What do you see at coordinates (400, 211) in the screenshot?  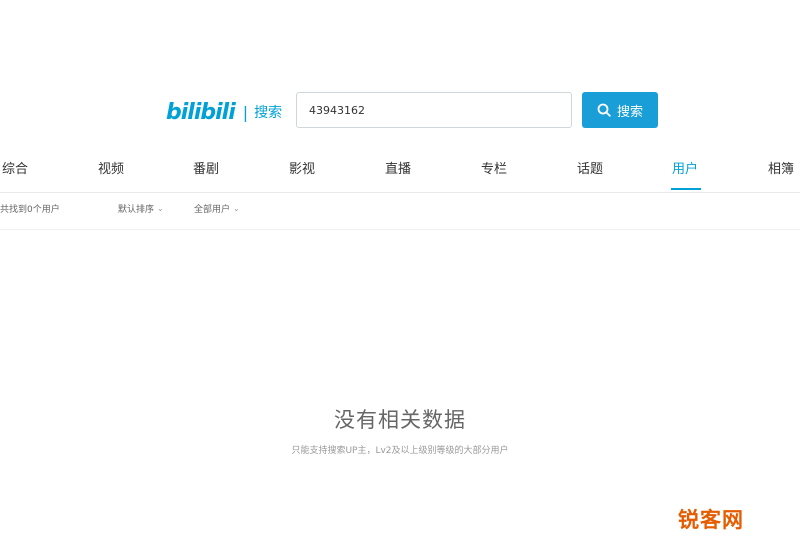 I see `filter-bar: 共找到0个用户 默认排序 ⌄ 全部用户 ⌄` at bounding box center [400, 211].